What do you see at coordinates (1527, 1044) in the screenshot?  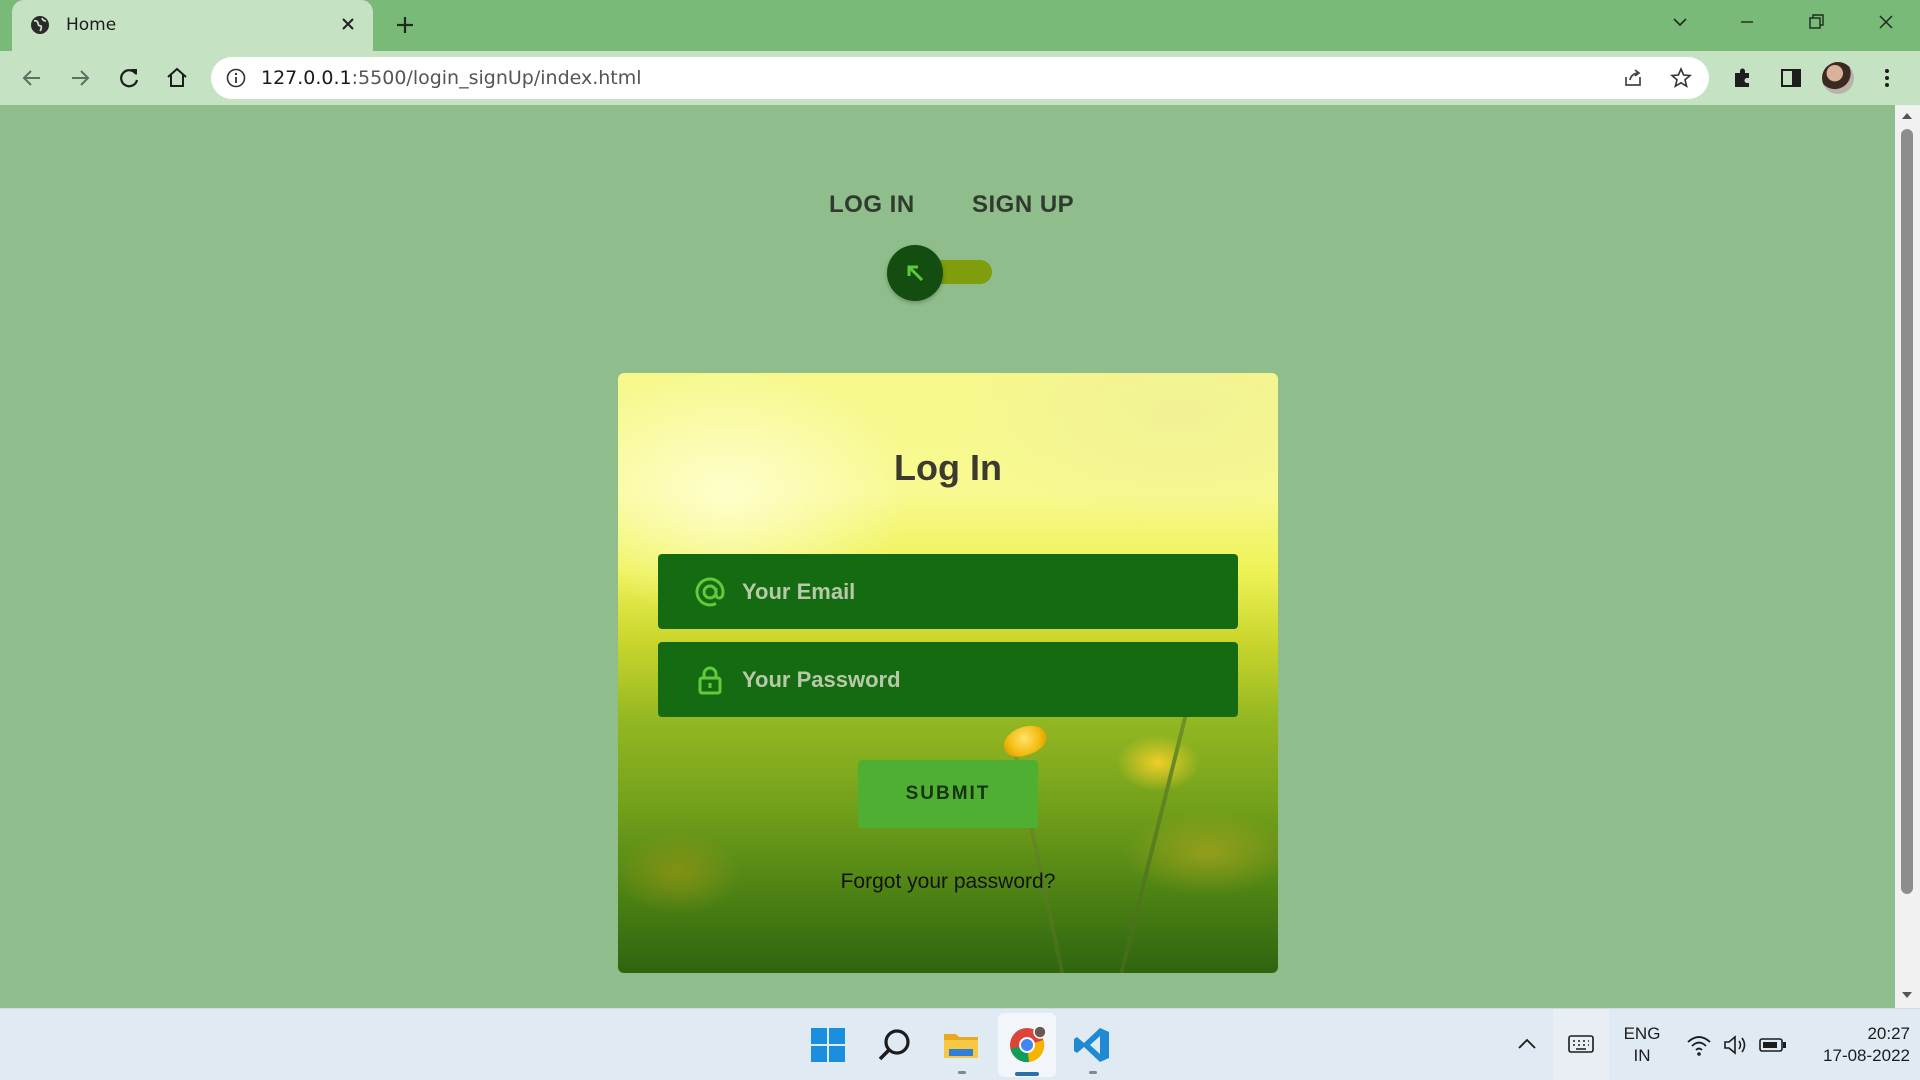 I see `show-hidden-icons-chevron-icon` at bounding box center [1527, 1044].